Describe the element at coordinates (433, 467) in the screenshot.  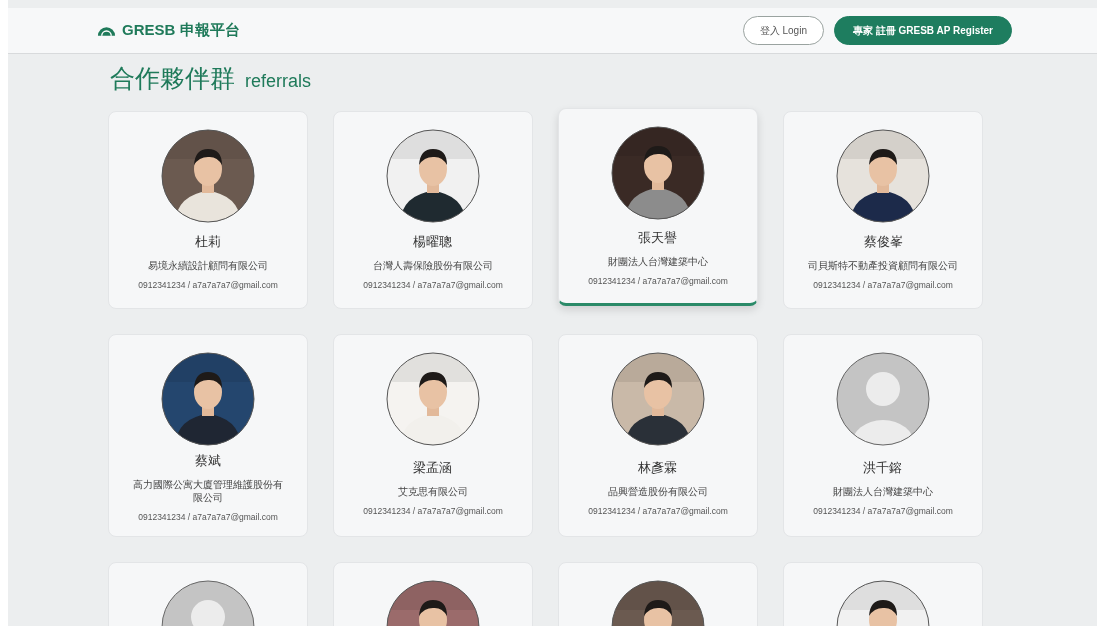
I see `partner-name: 梁孟涵` at that location.